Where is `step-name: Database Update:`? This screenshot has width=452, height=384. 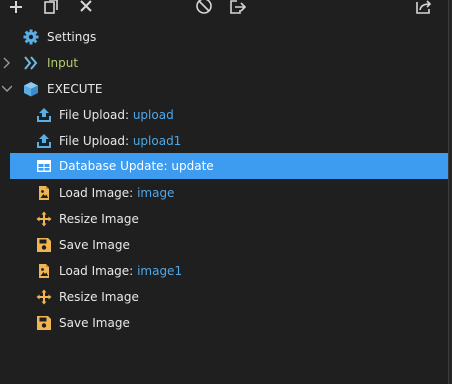 step-name: Database Update: is located at coordinates (113, 166).